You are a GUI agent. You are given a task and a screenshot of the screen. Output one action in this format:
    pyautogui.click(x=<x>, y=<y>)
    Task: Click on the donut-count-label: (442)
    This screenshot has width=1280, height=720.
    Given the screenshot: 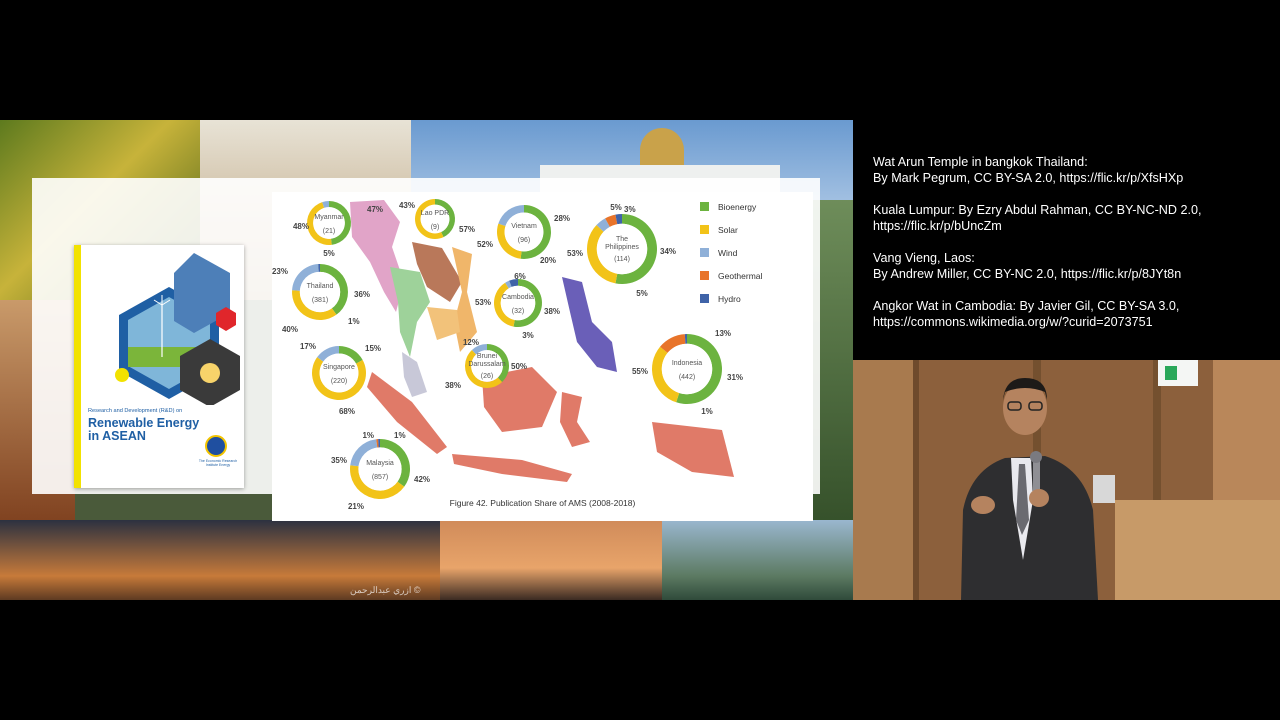 What is the action you would take?
    pyautogui.click(x=687, y=377)
    